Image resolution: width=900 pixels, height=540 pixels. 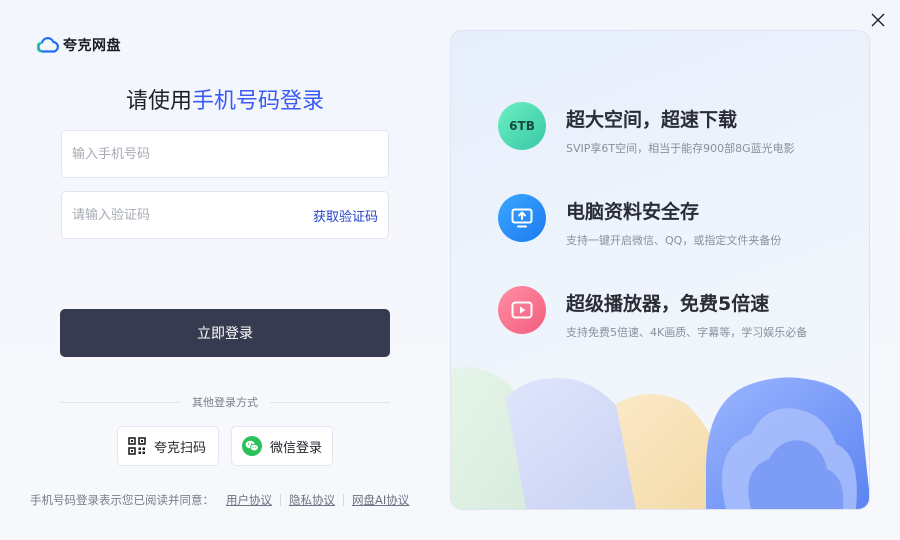 I want to click on feature-subtitle: 支持免费5倍速、4K画质、字幕等，学习娱乐必备, so click(x=687, y=332).